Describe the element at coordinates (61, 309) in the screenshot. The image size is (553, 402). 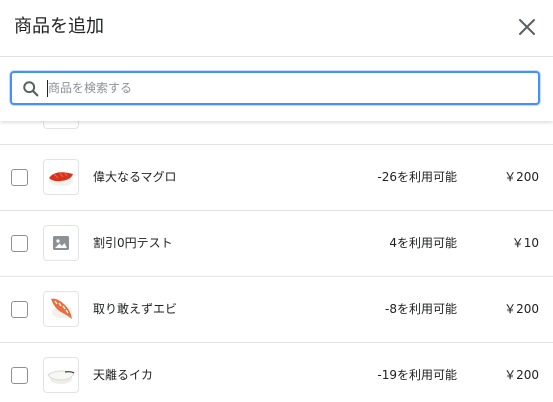
I see `shrimp-sushi-icon` at that location.